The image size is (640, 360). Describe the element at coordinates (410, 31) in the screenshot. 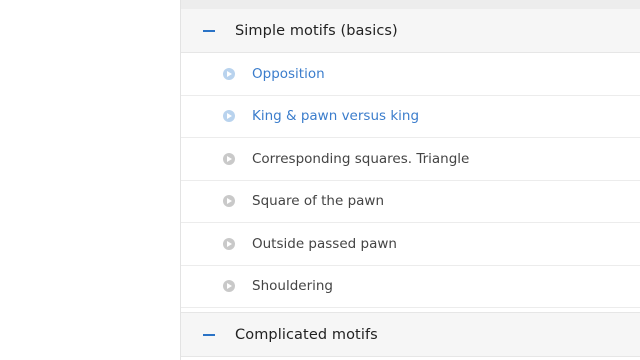

I see `section-header-simple-motifs: Simple motifs (basics)` at that location.